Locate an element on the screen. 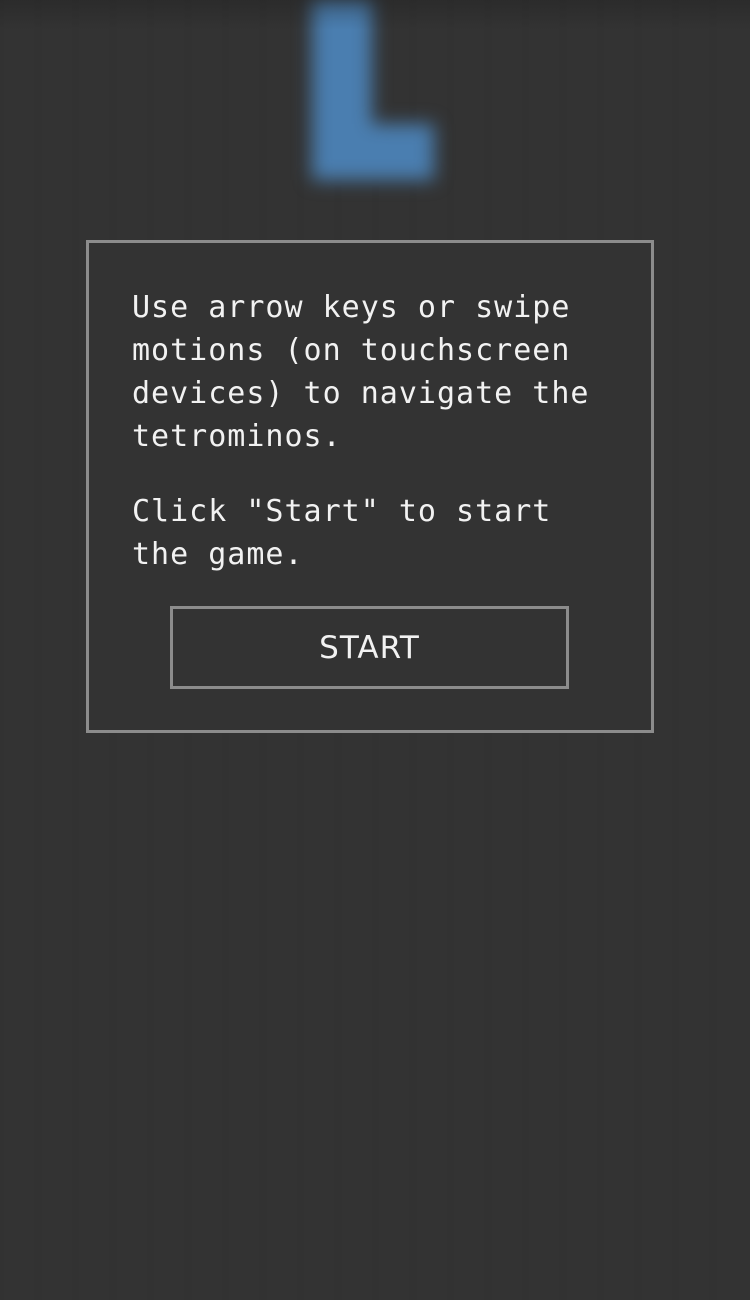 The width and height of the screenshot is (750, 1300). start-button: START is located at coordinates (369, 647).